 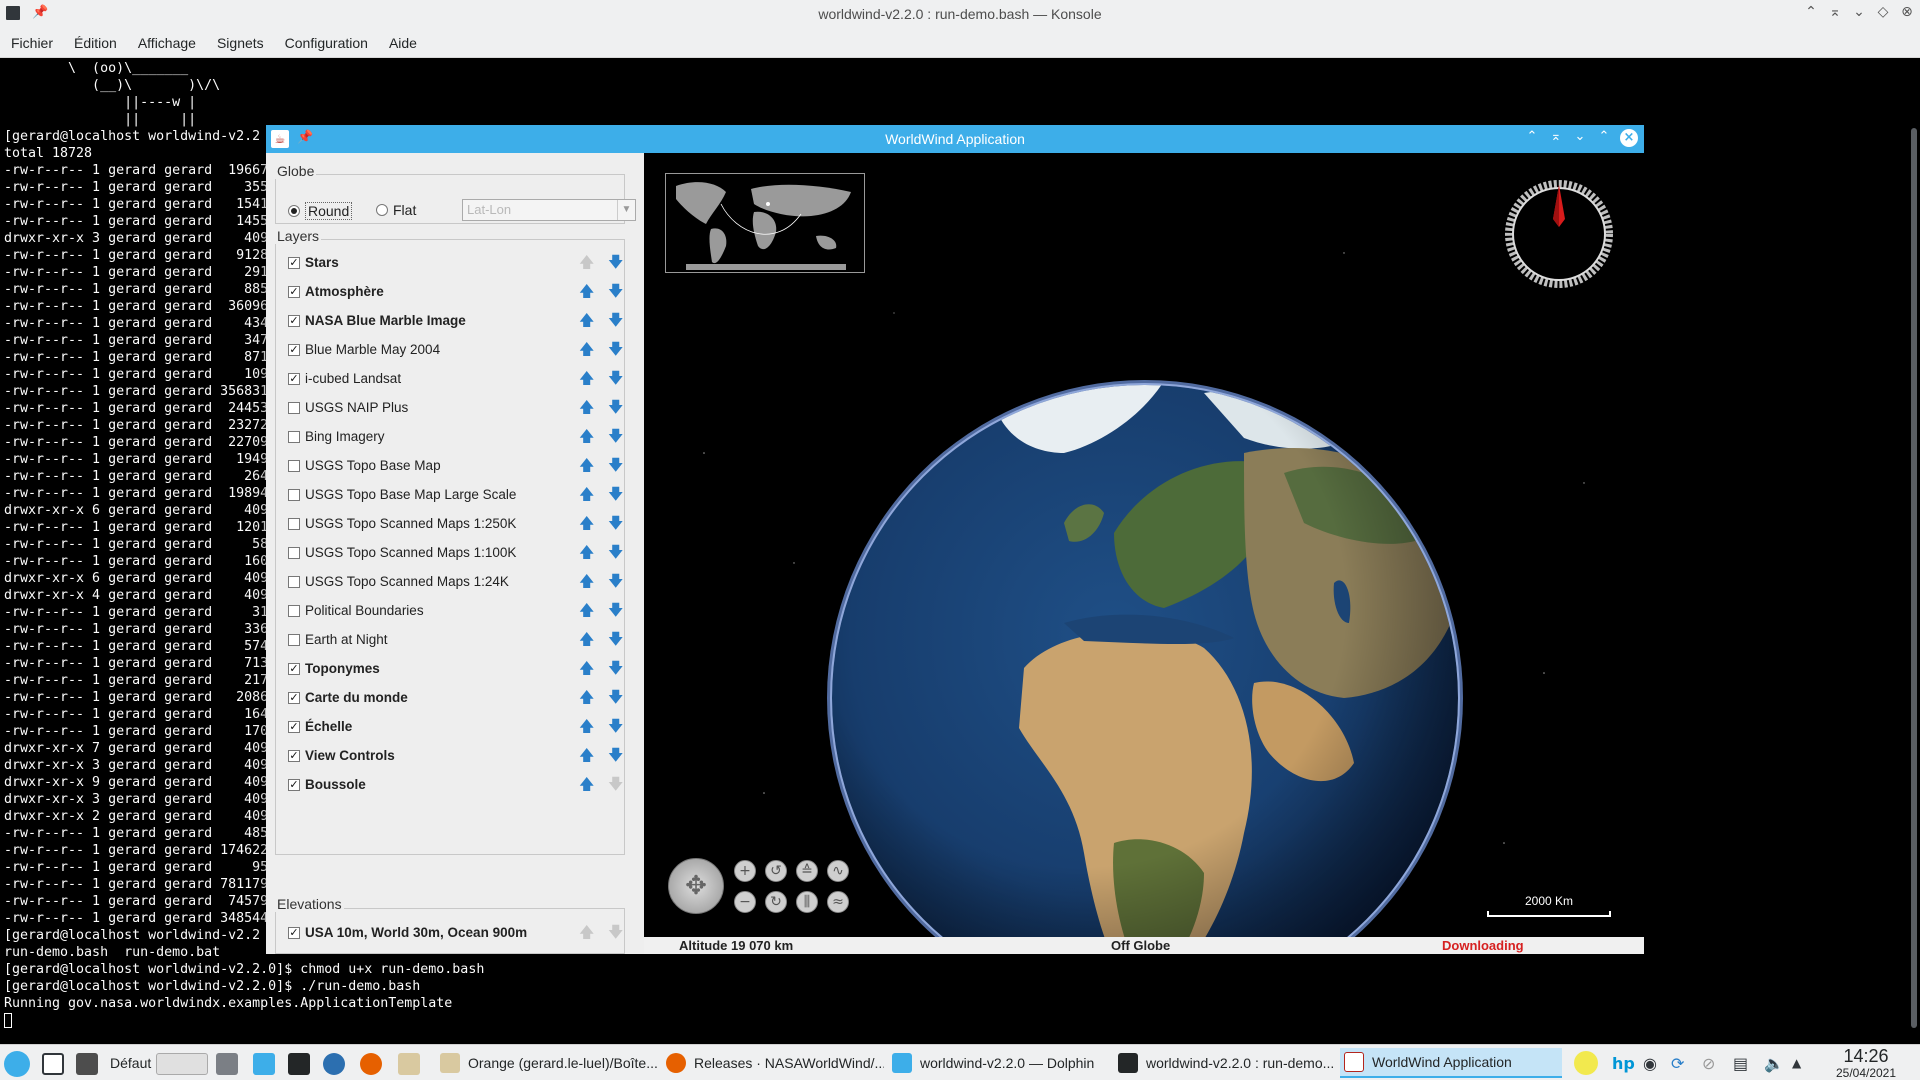 What do you see at coordinates (549, 210) in the screenshot?
I see `projection-select: Lat-Lon ▼` at bounding box center [549, 210].